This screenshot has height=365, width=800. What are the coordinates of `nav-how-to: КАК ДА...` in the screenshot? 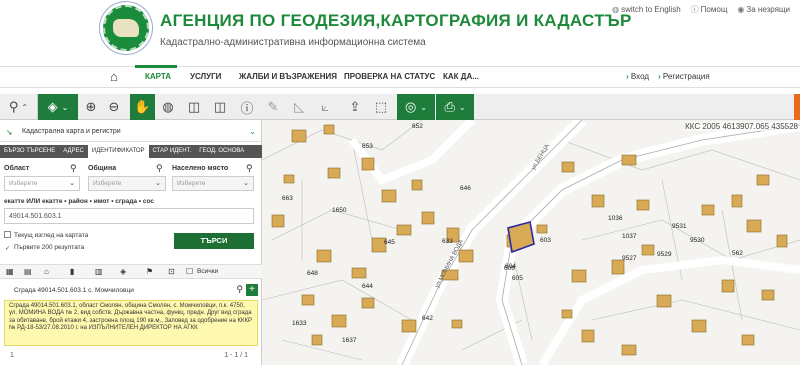 It's located at (461, 76).